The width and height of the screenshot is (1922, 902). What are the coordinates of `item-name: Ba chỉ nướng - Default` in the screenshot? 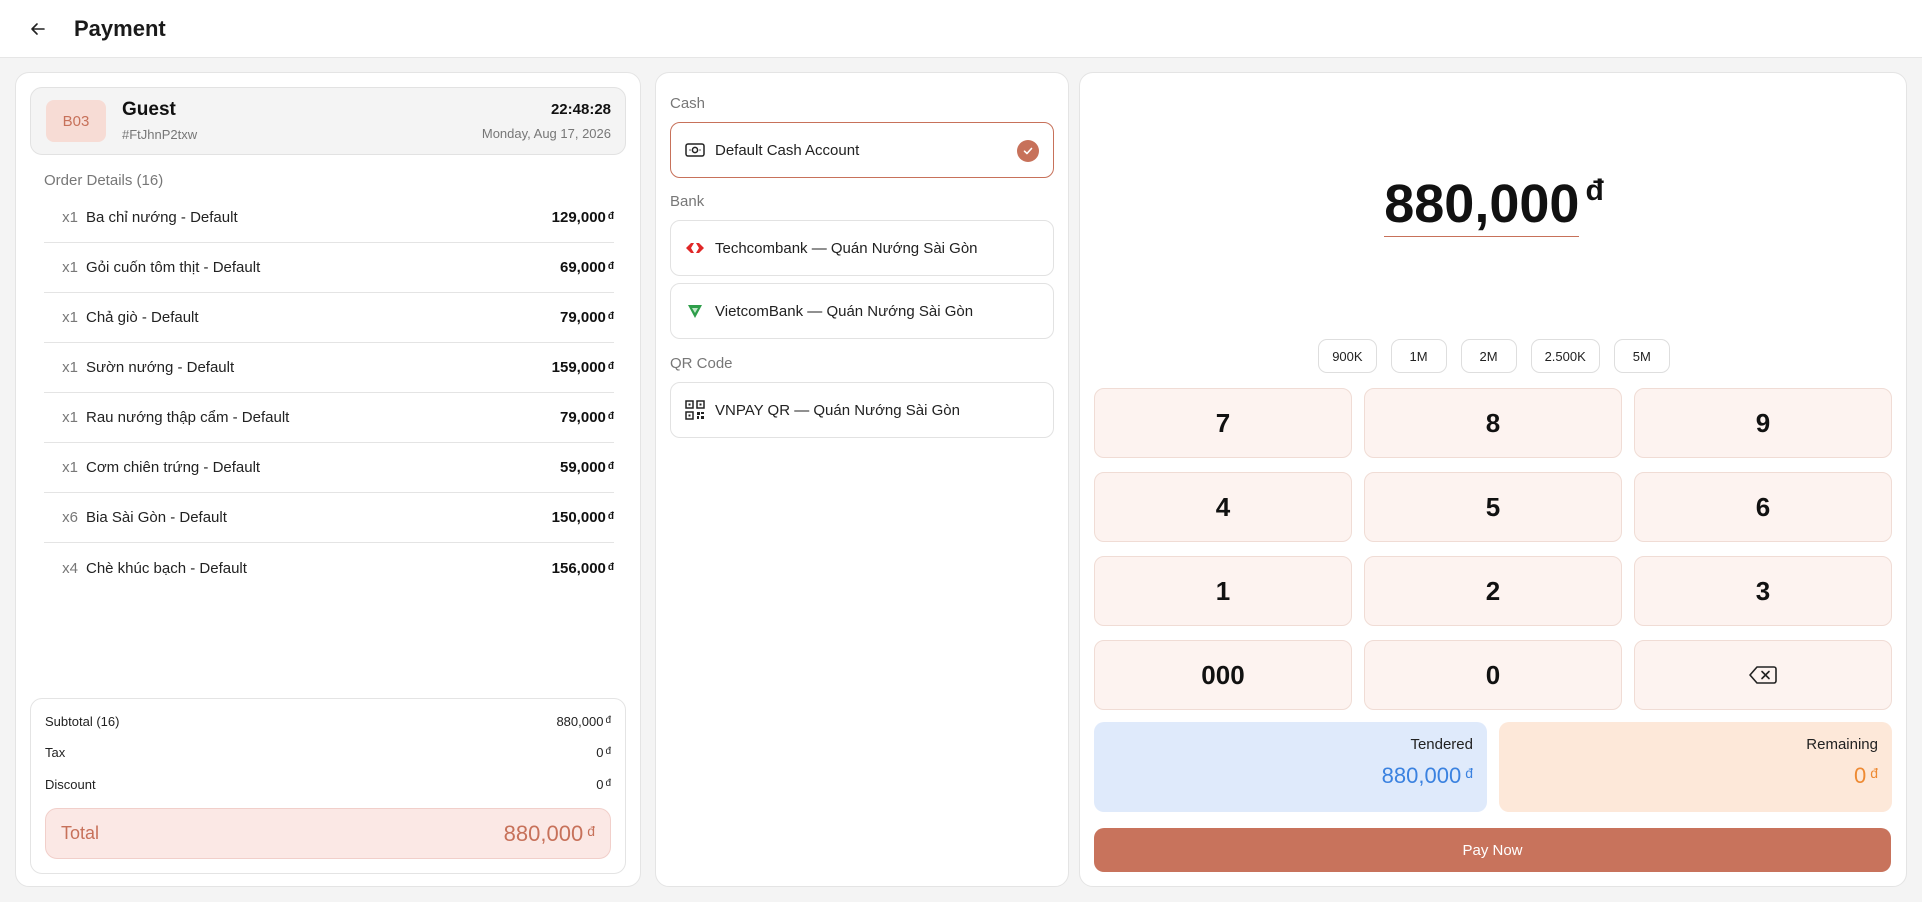 It's located at (162, 217).